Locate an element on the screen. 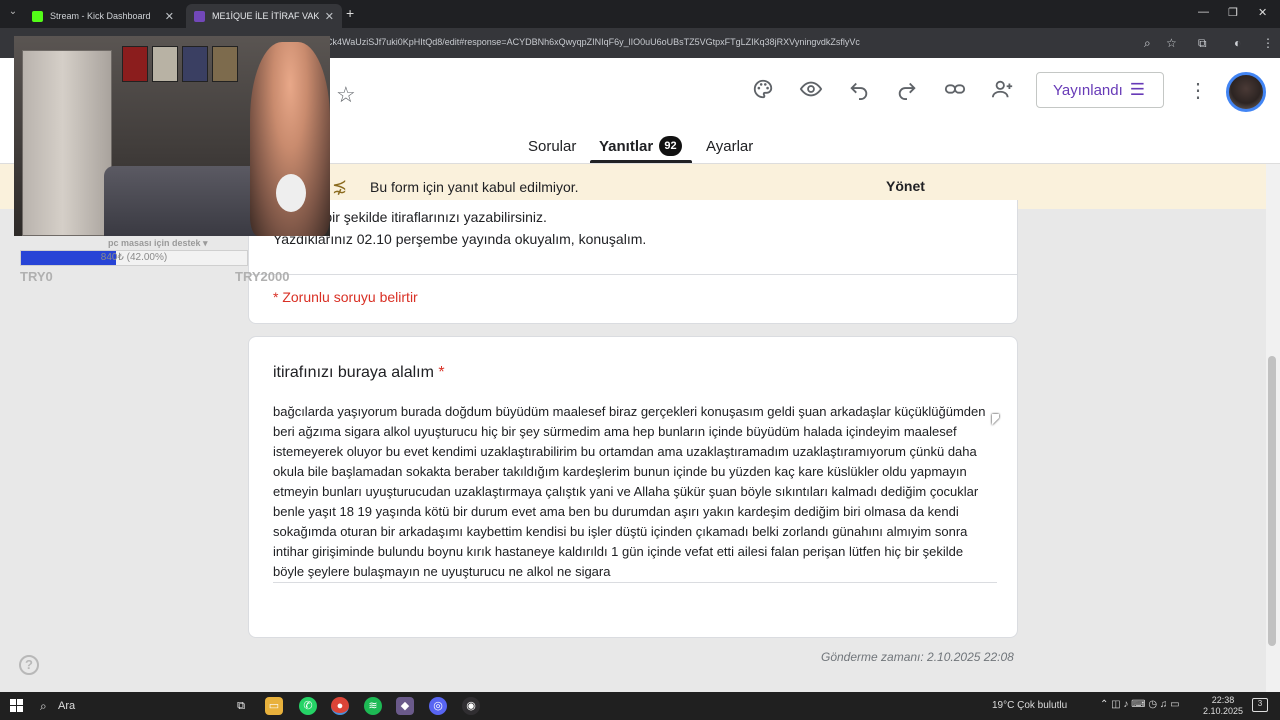 The image size is (1280, 720). spotify-icon: ≋ is located at coordinates (373, 706).